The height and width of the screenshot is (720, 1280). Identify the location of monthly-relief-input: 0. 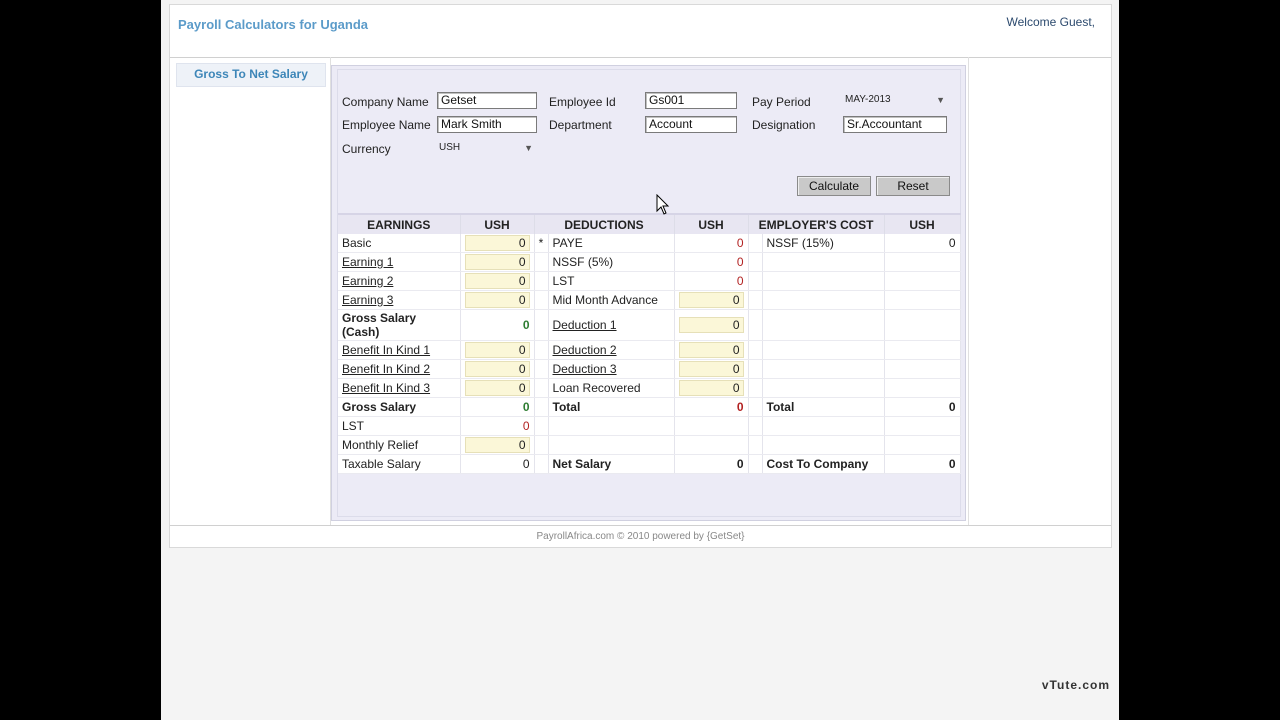
(497, 445).